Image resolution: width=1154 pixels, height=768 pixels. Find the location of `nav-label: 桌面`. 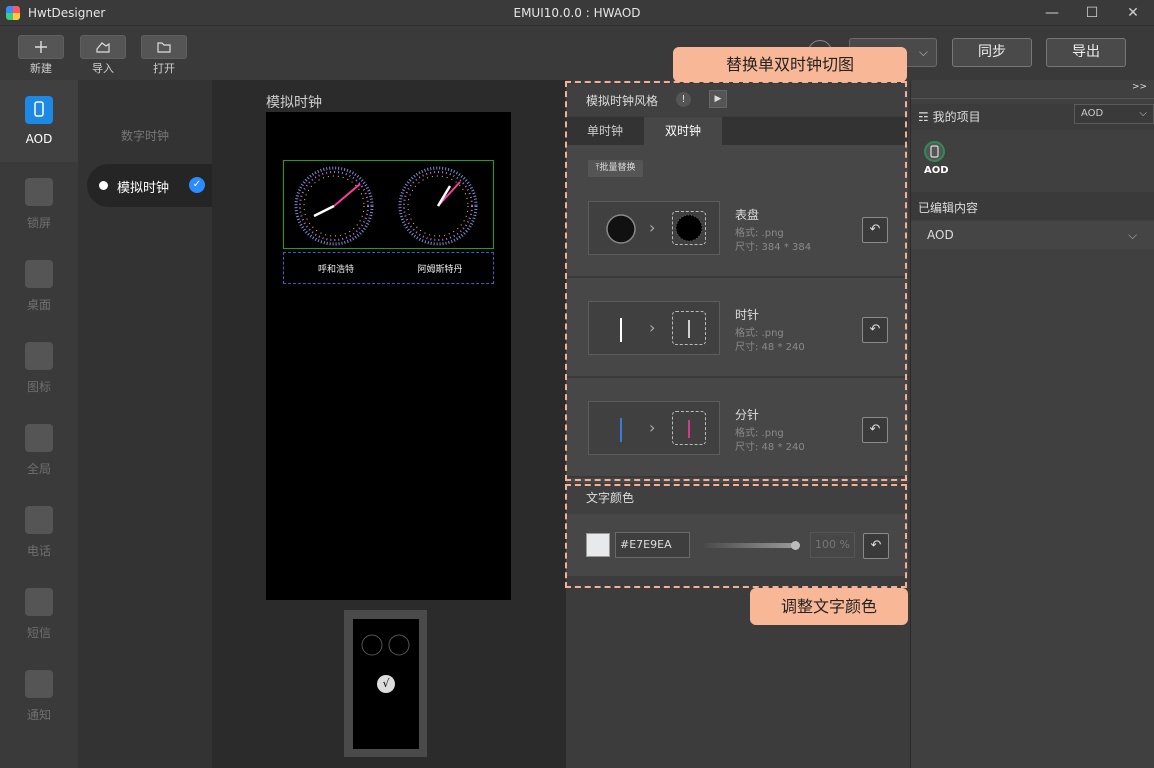

nav-label: 桌面 is located at coordinates (38, 305).